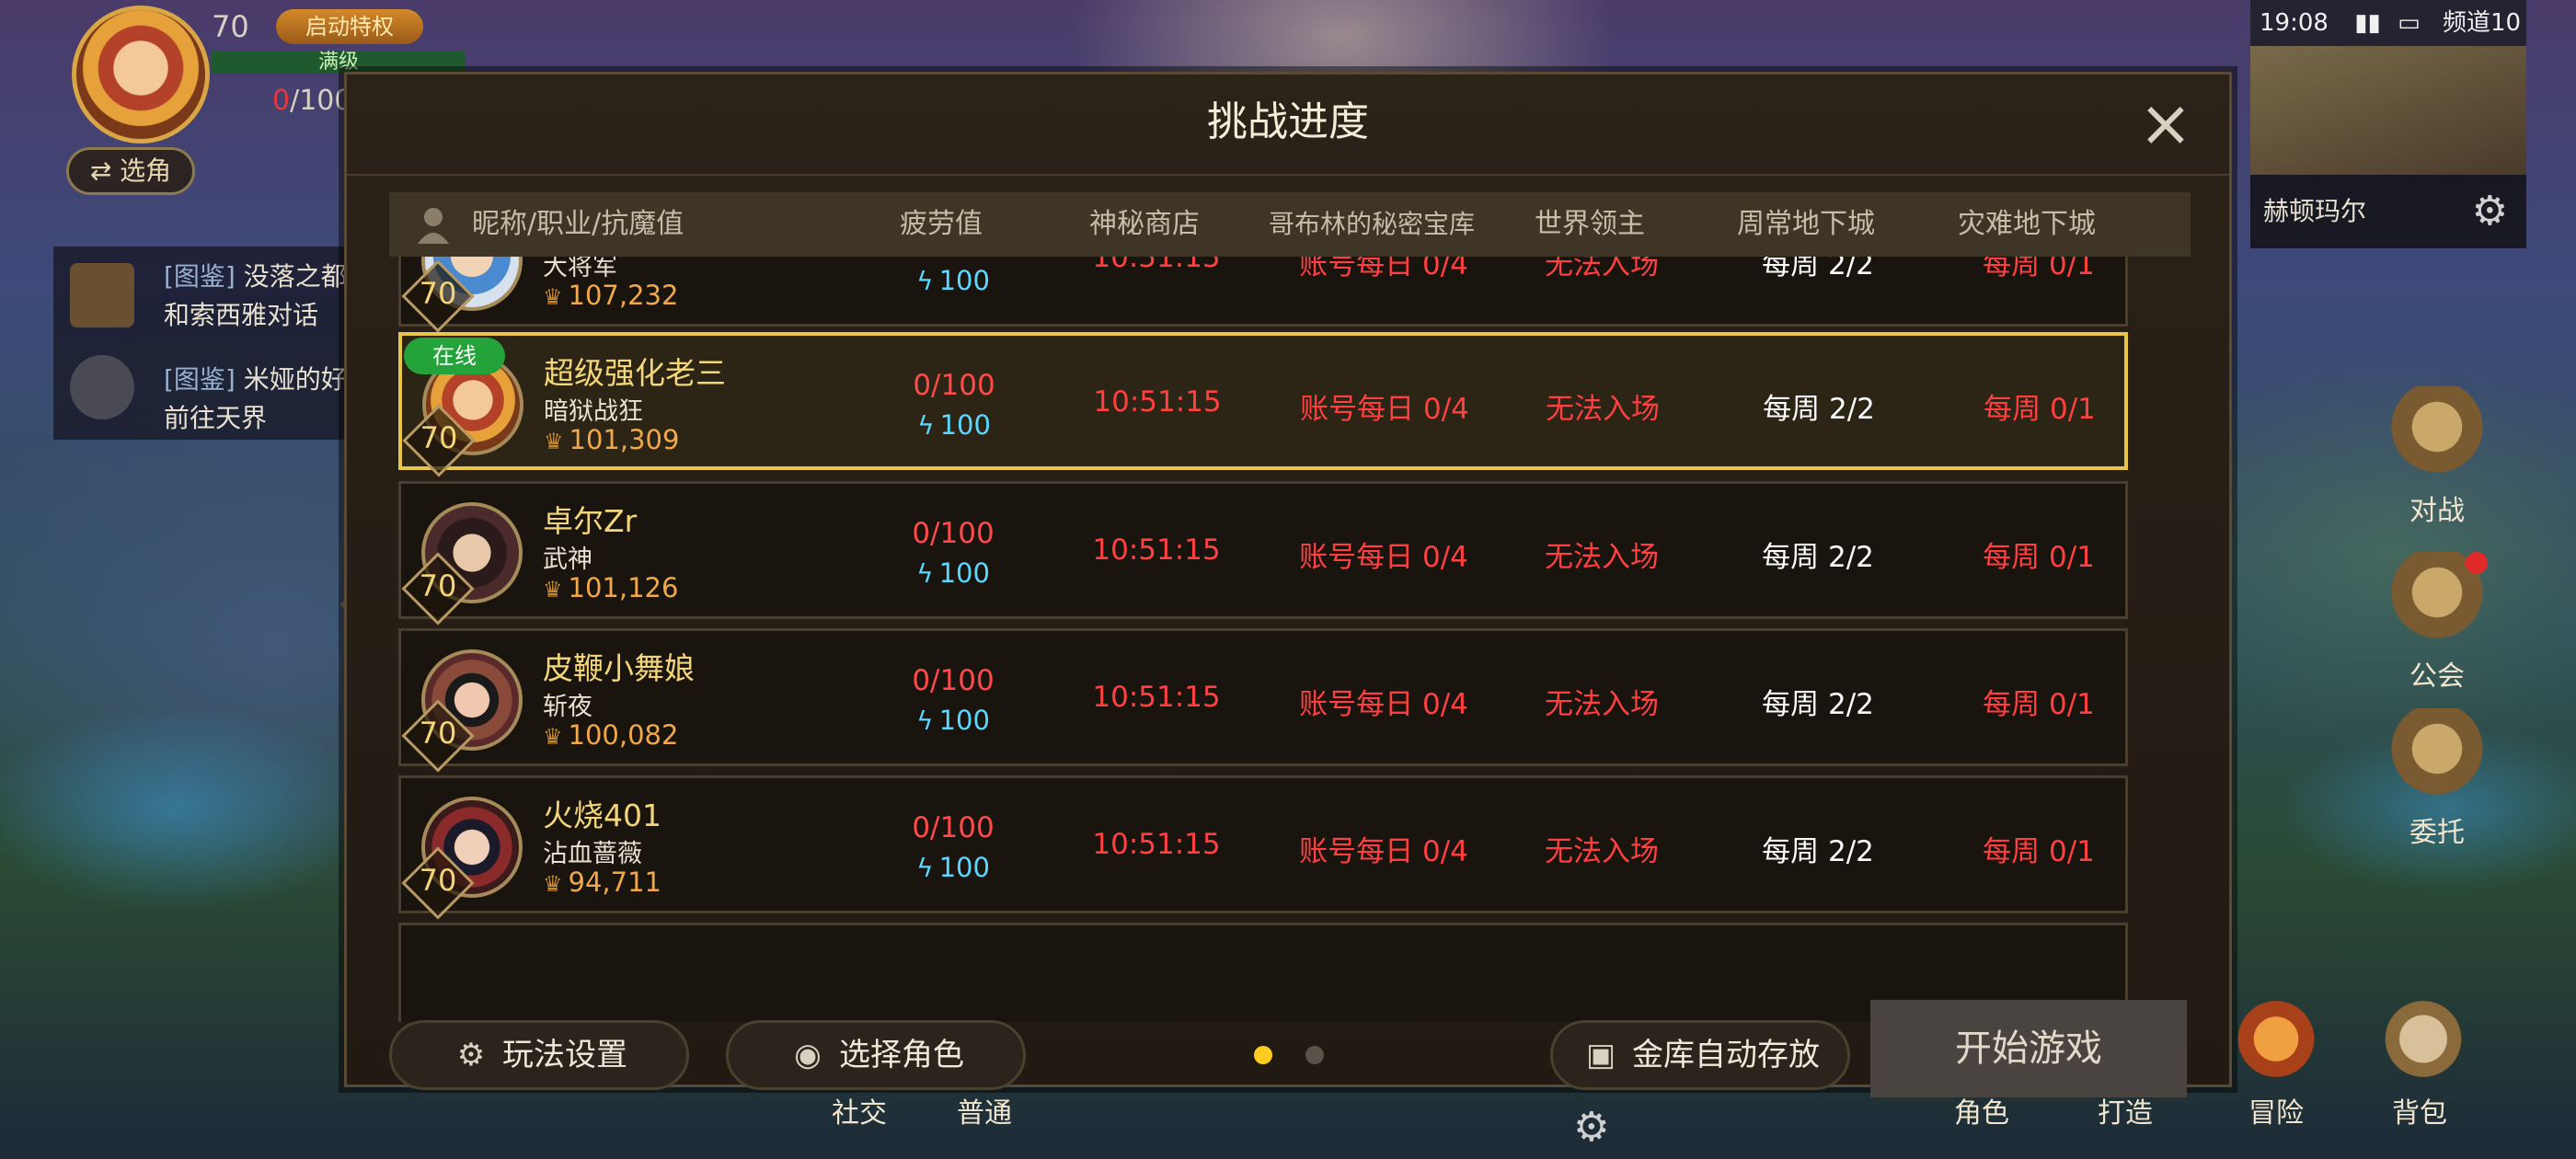 This screenshot has height=1159, width=2576. Describe the element at coordinates (102, 387) in the screenshot. I see `people-icon` at that location.